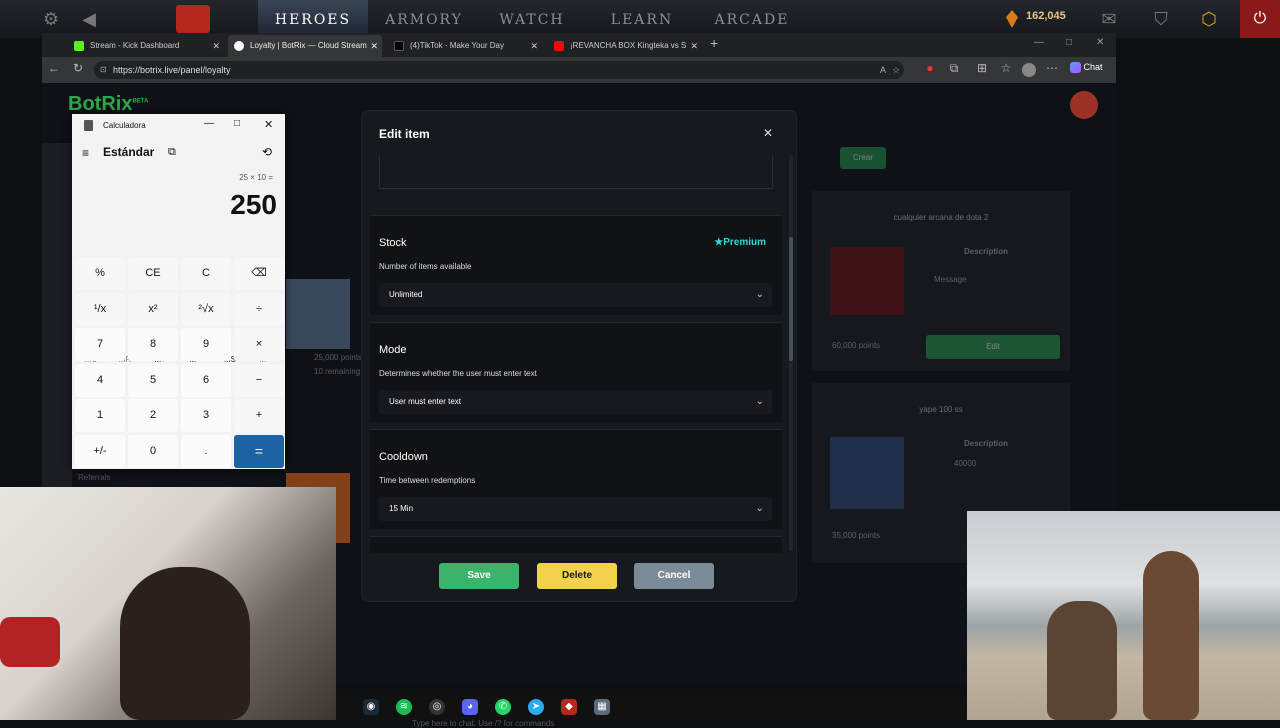  Describe the element at coordinates (206, 344) in the screenshot. I see `digit-9-key: 9` at that location.